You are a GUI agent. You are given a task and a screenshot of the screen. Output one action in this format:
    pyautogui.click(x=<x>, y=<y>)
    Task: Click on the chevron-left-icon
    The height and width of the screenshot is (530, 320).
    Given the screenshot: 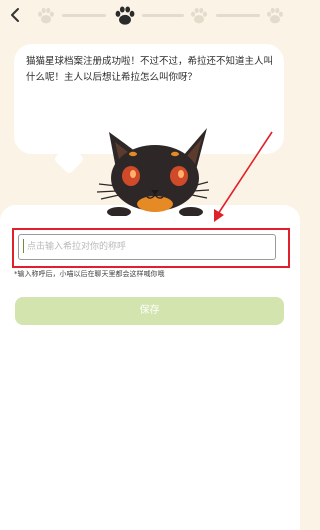 What is the action you would take?
    pyautogui.click(x=15, y=15)
    